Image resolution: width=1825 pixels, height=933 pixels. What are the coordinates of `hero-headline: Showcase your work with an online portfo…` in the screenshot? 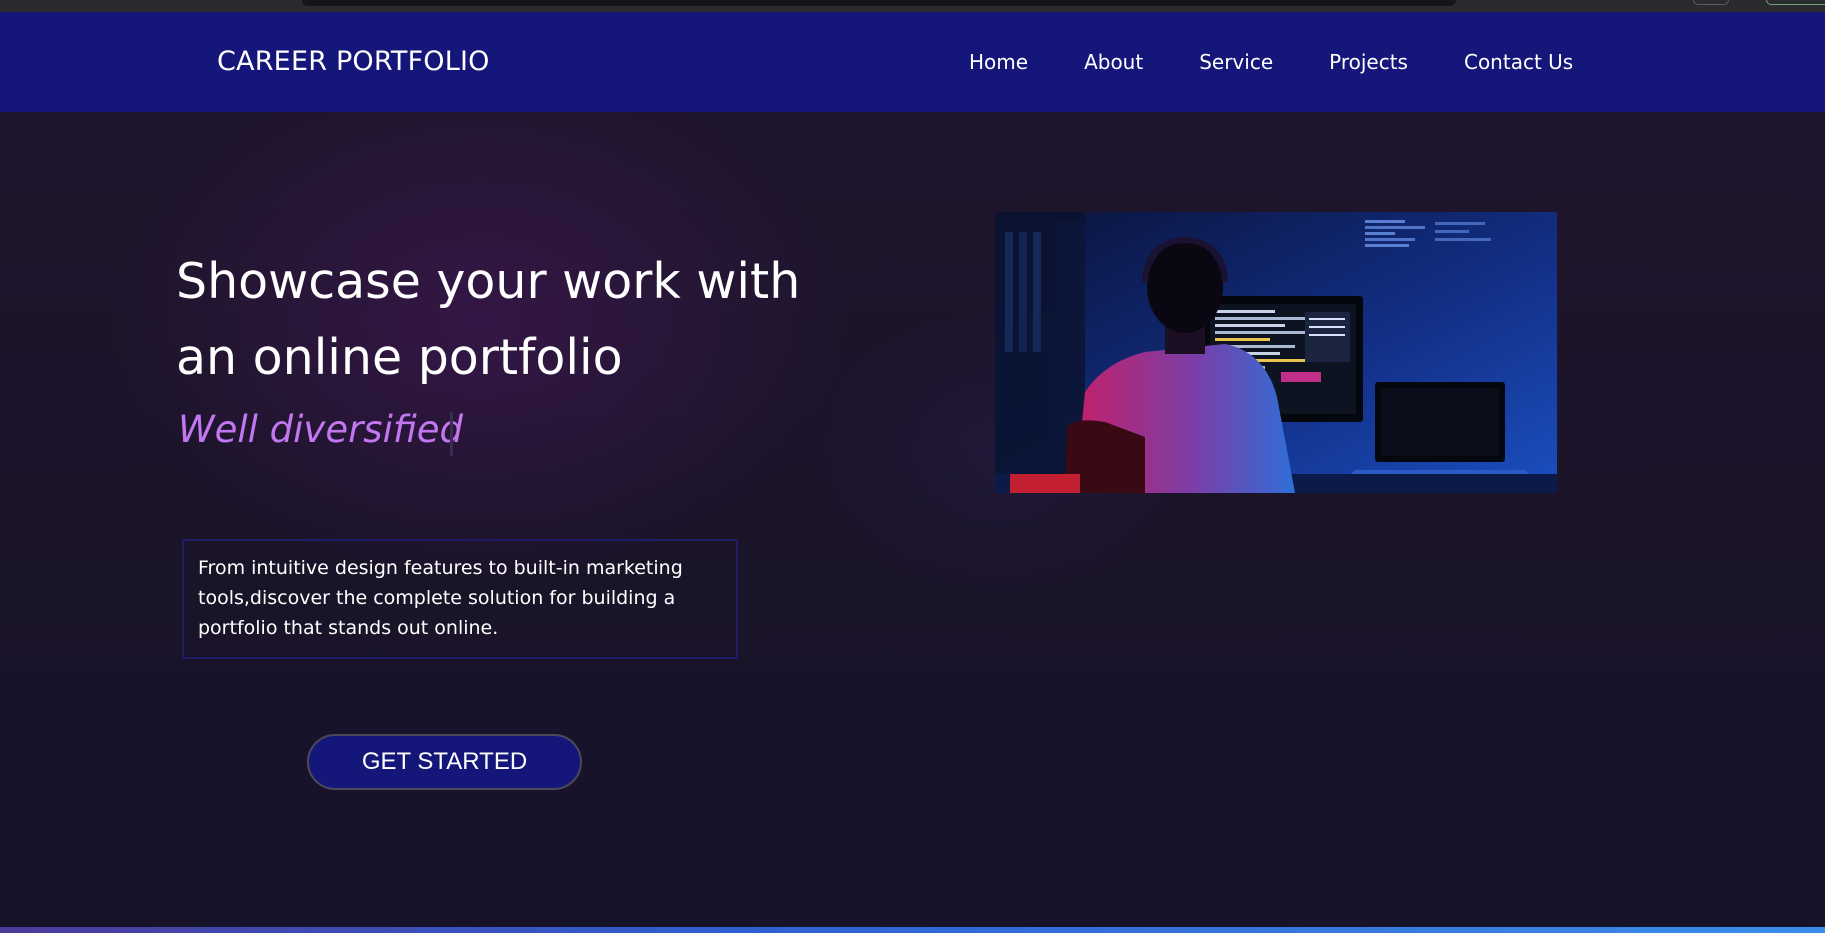 It's located at (488, 319).